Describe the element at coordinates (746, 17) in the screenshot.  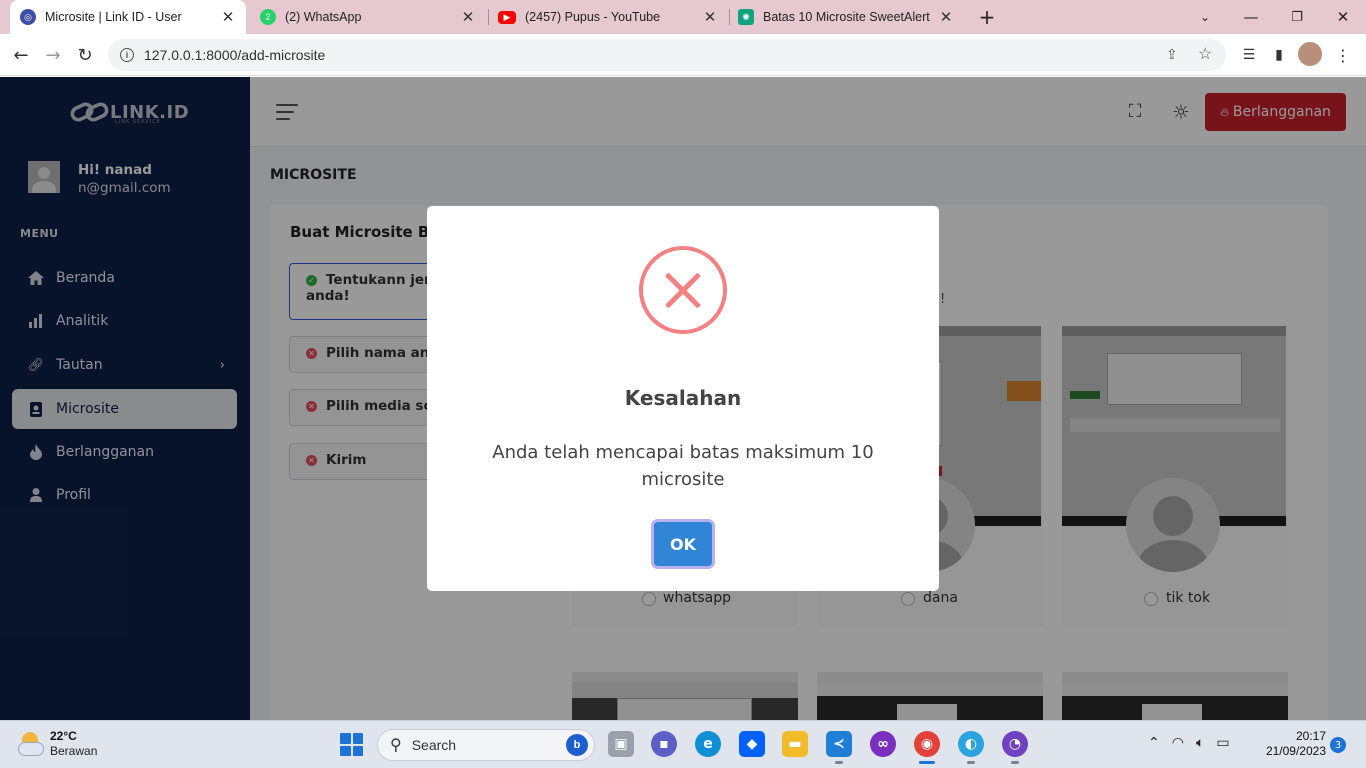
I see `chatgpt-favicon-icon: ✺` at that location.